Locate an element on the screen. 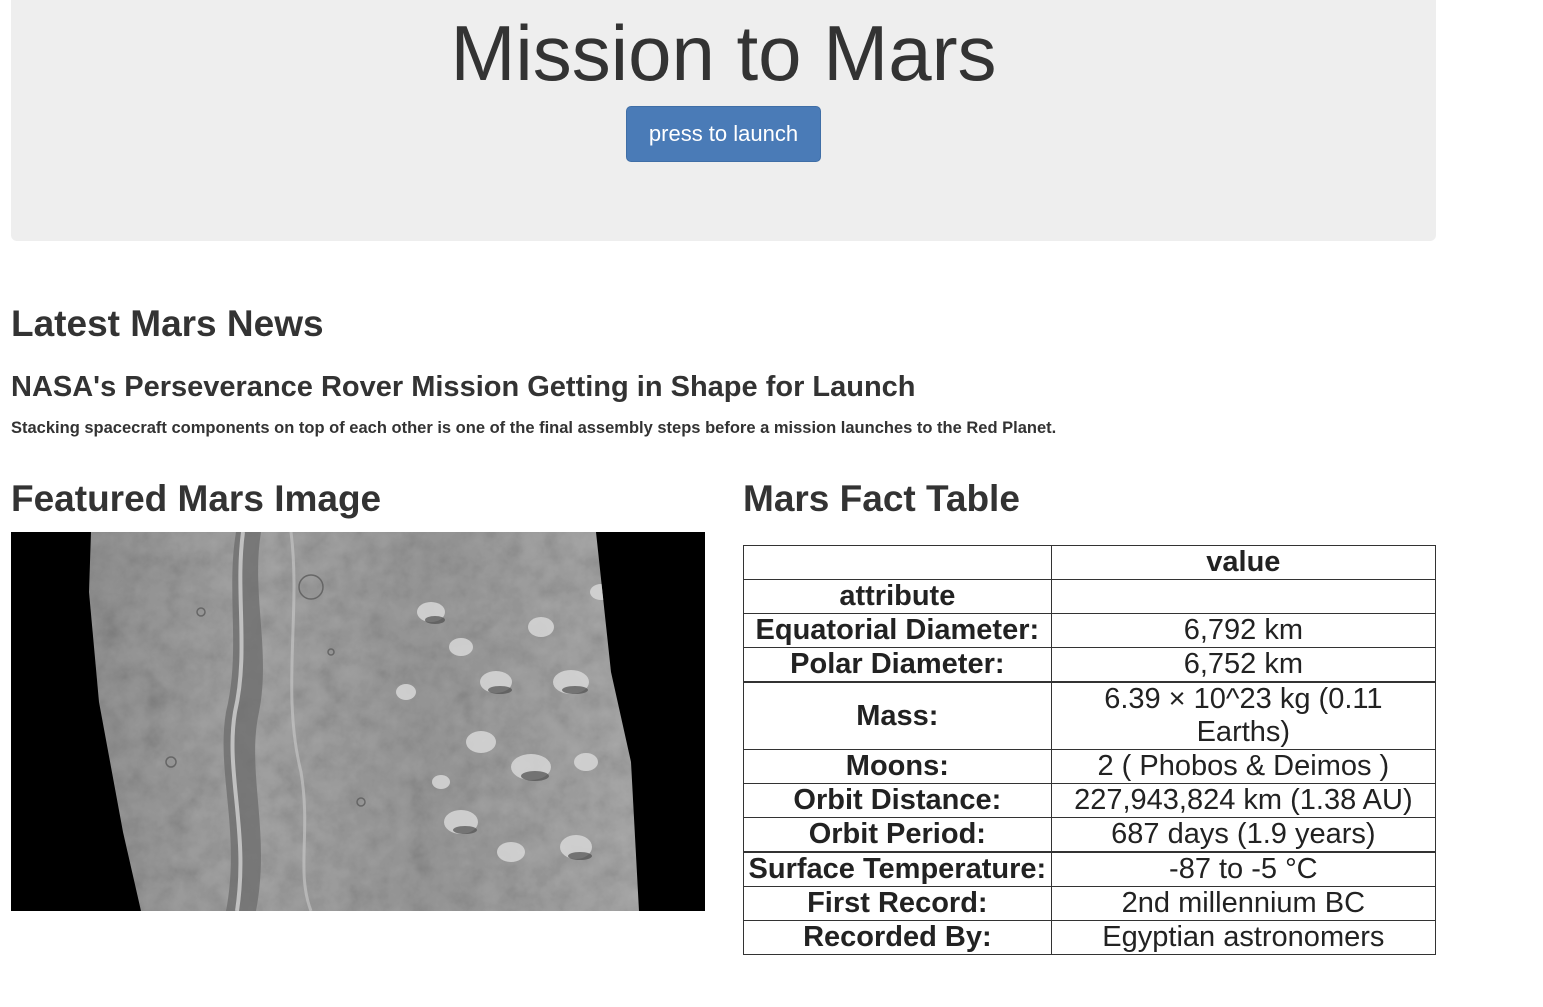 The width and height of the screenshot is (1543, 1007). table-row: Recorded By: Egyptian astronomers is located at coordinates (1090, 937).